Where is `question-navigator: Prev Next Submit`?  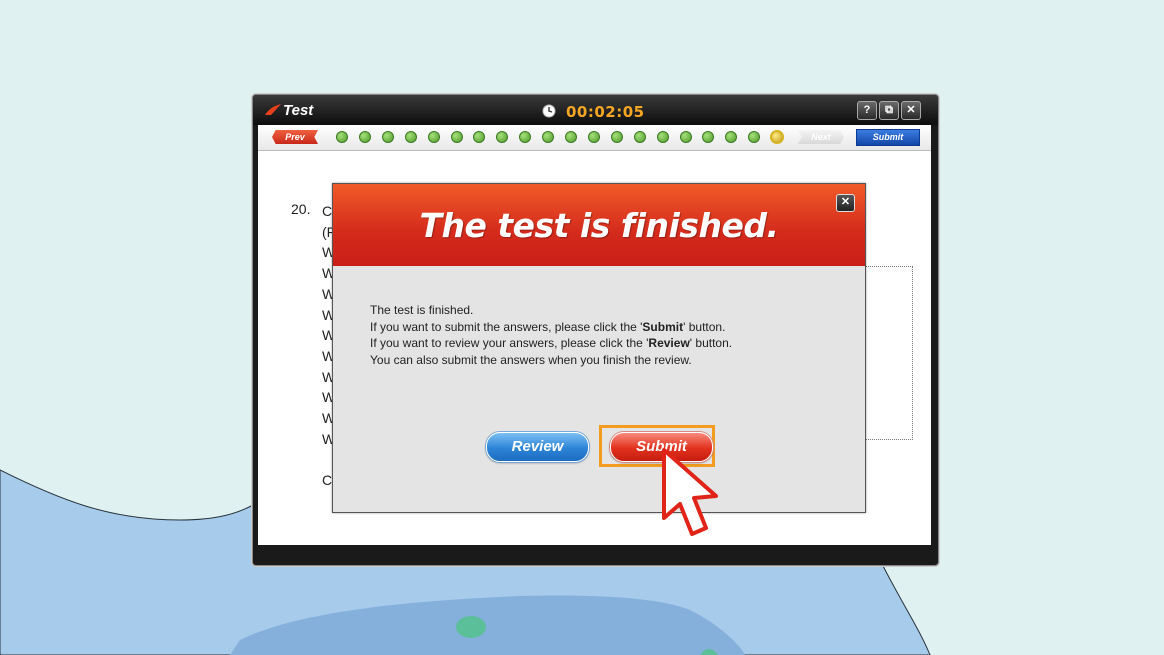
question-navigator: Prev Next Submit is located at coordinates (594, 138).